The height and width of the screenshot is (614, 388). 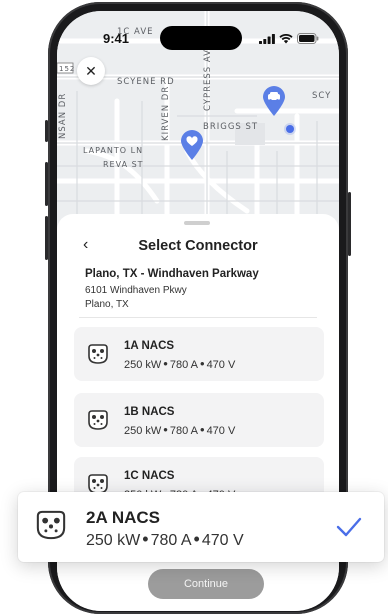 What do you see at coordinates (149, 476) in the screenshot?
I see `connector-name: 1C NACS` at bounding box center [149, 476].